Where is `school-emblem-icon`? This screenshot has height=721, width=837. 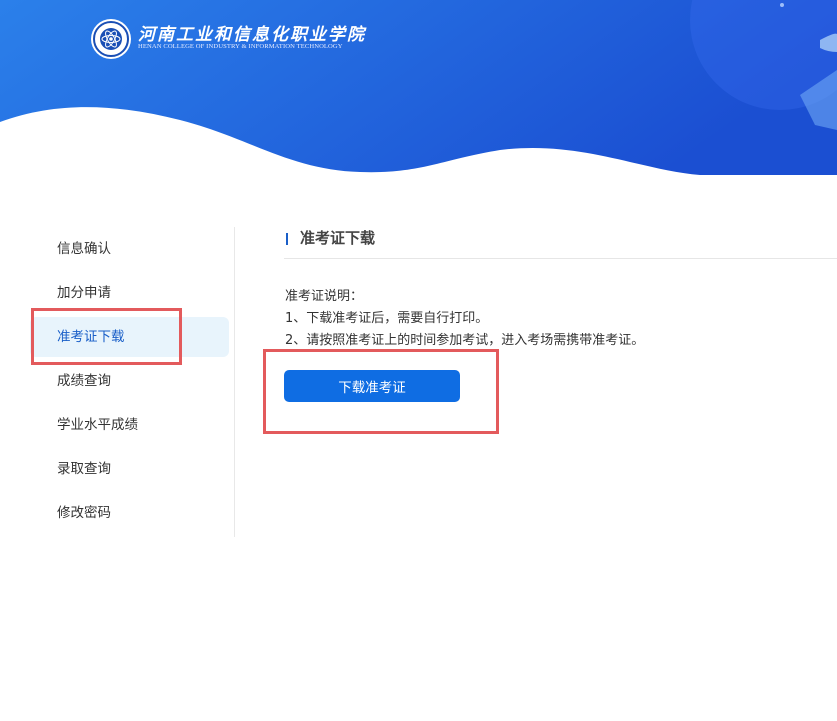 school-emblem-icon is located at coordinates (111, 39).